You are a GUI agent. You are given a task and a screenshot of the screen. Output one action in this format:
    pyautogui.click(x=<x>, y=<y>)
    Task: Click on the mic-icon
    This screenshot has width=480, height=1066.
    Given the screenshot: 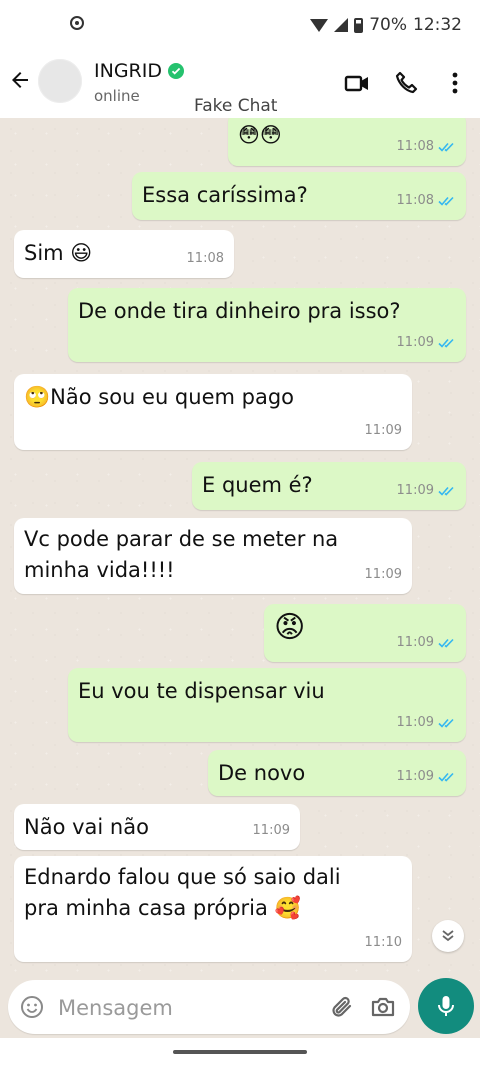 What is the action you would take?
    pyautogui.click(x=446, y=1006)
    